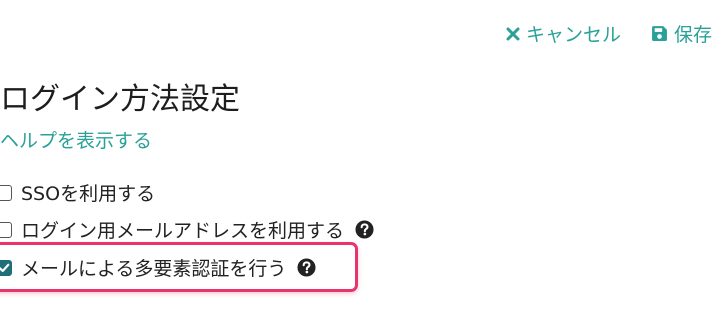 The width and height of the screenshot is (720, 334). I want to click on option-sso: SSOを利用する, so click(77, 192).